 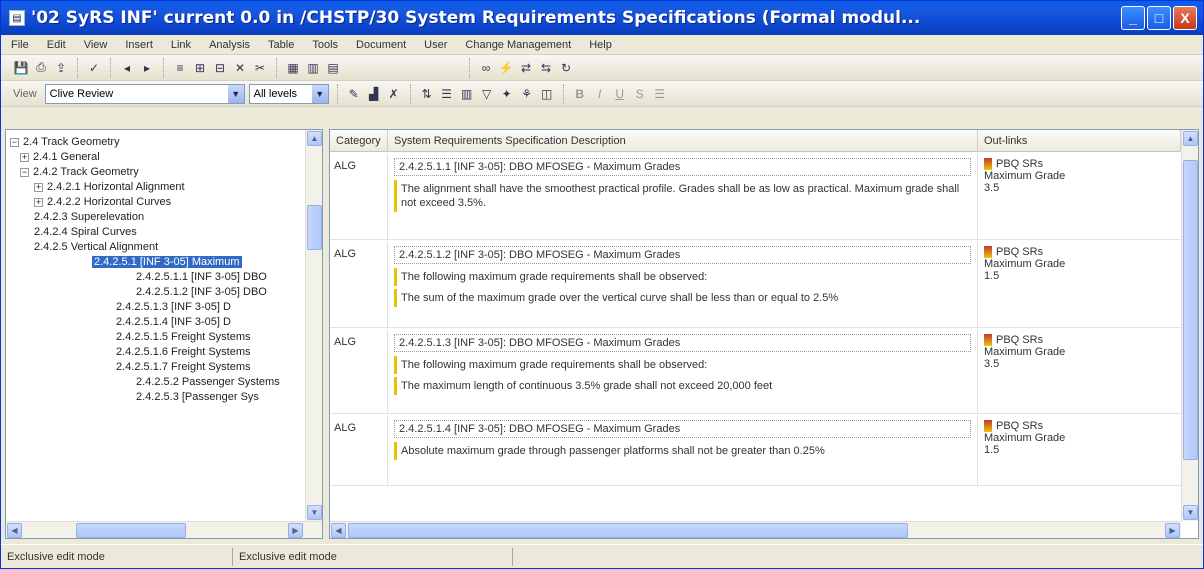 I want to click on back-icon: ◂, so click(x=127, y=68).